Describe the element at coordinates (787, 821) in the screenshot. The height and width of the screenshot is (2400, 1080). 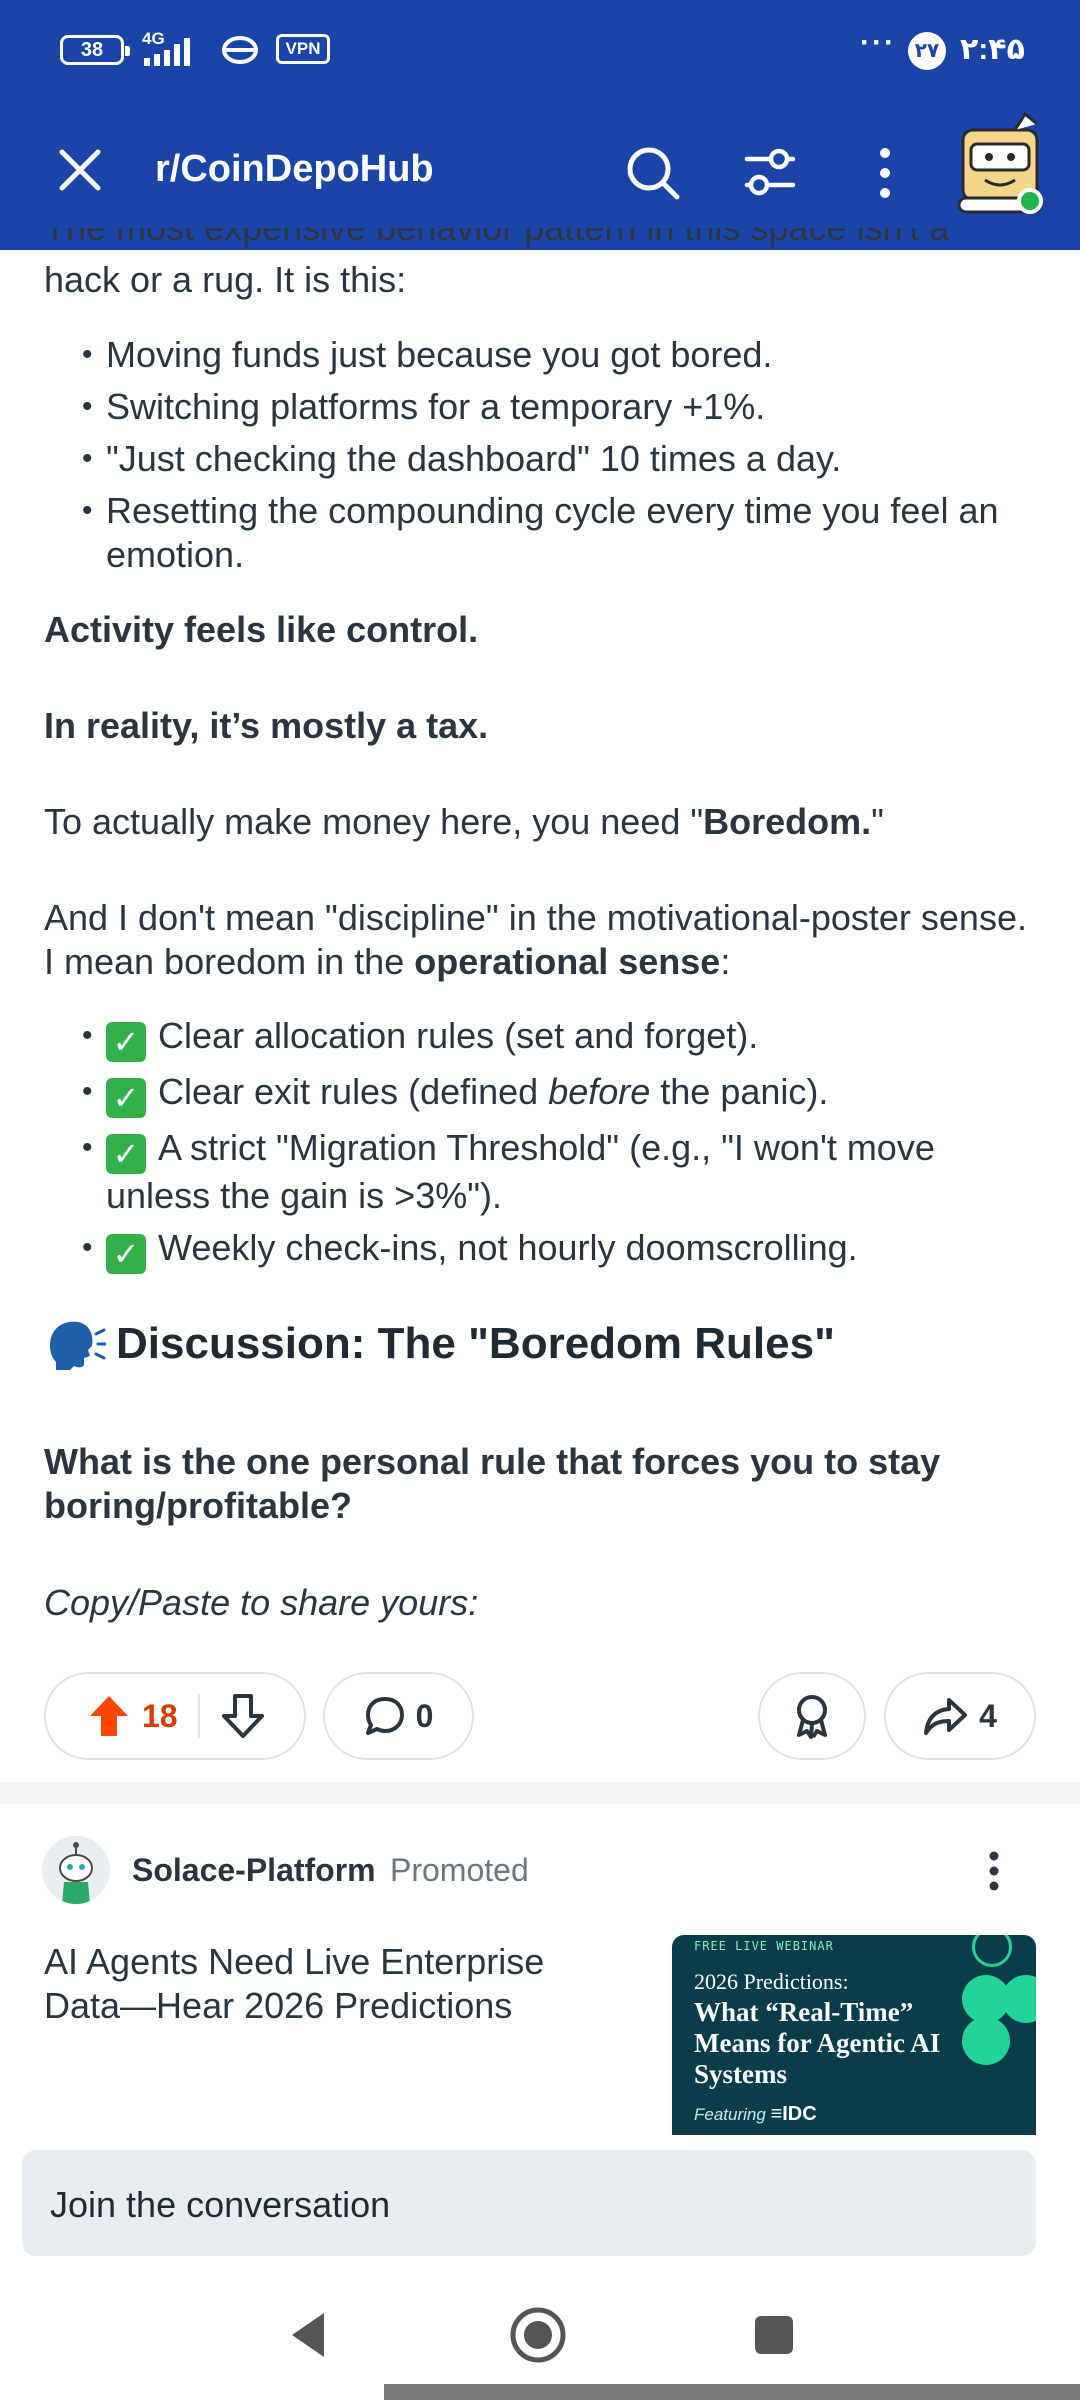
I see `boredom-word: Boredom.` at that location.